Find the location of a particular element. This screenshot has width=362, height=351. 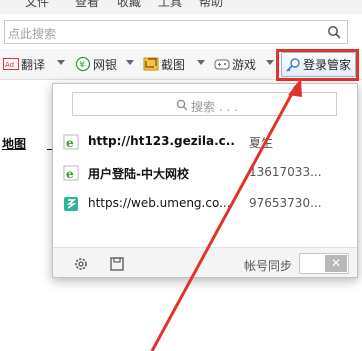

bank-icon: ¥ is located at coordinates (83, 64).